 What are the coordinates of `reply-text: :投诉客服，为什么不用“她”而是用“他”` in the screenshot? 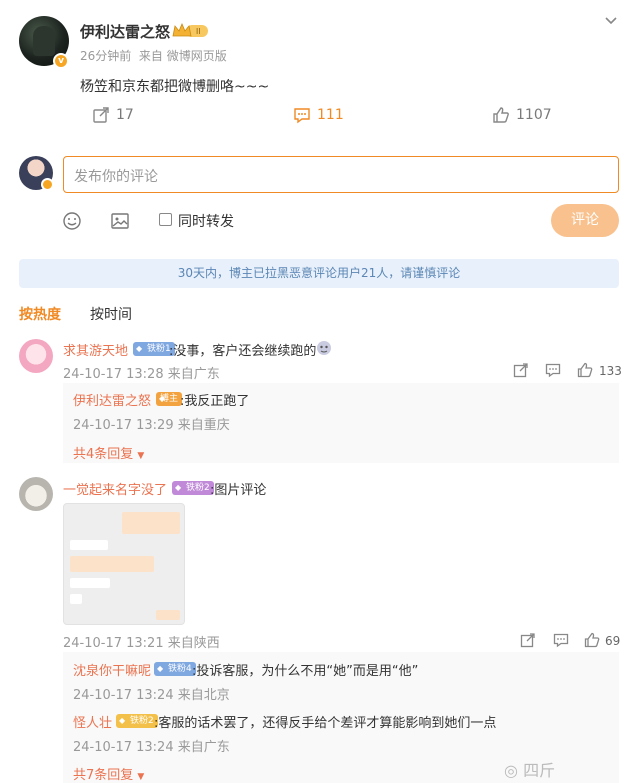 It's located at (305, 671).